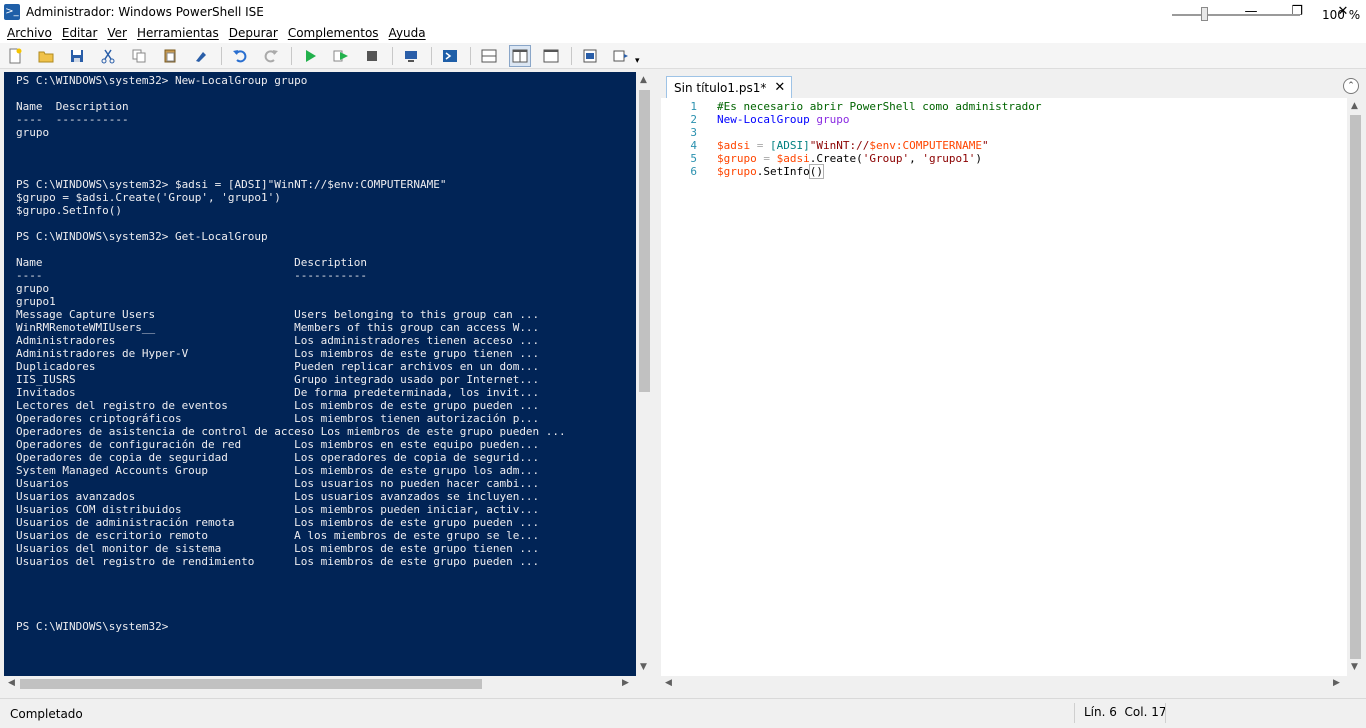 The width and height of the screenshot is (1366, 728). Describe the element at coordinates (693, 158) in the screenshot. I see `line-number: 5` at that location.